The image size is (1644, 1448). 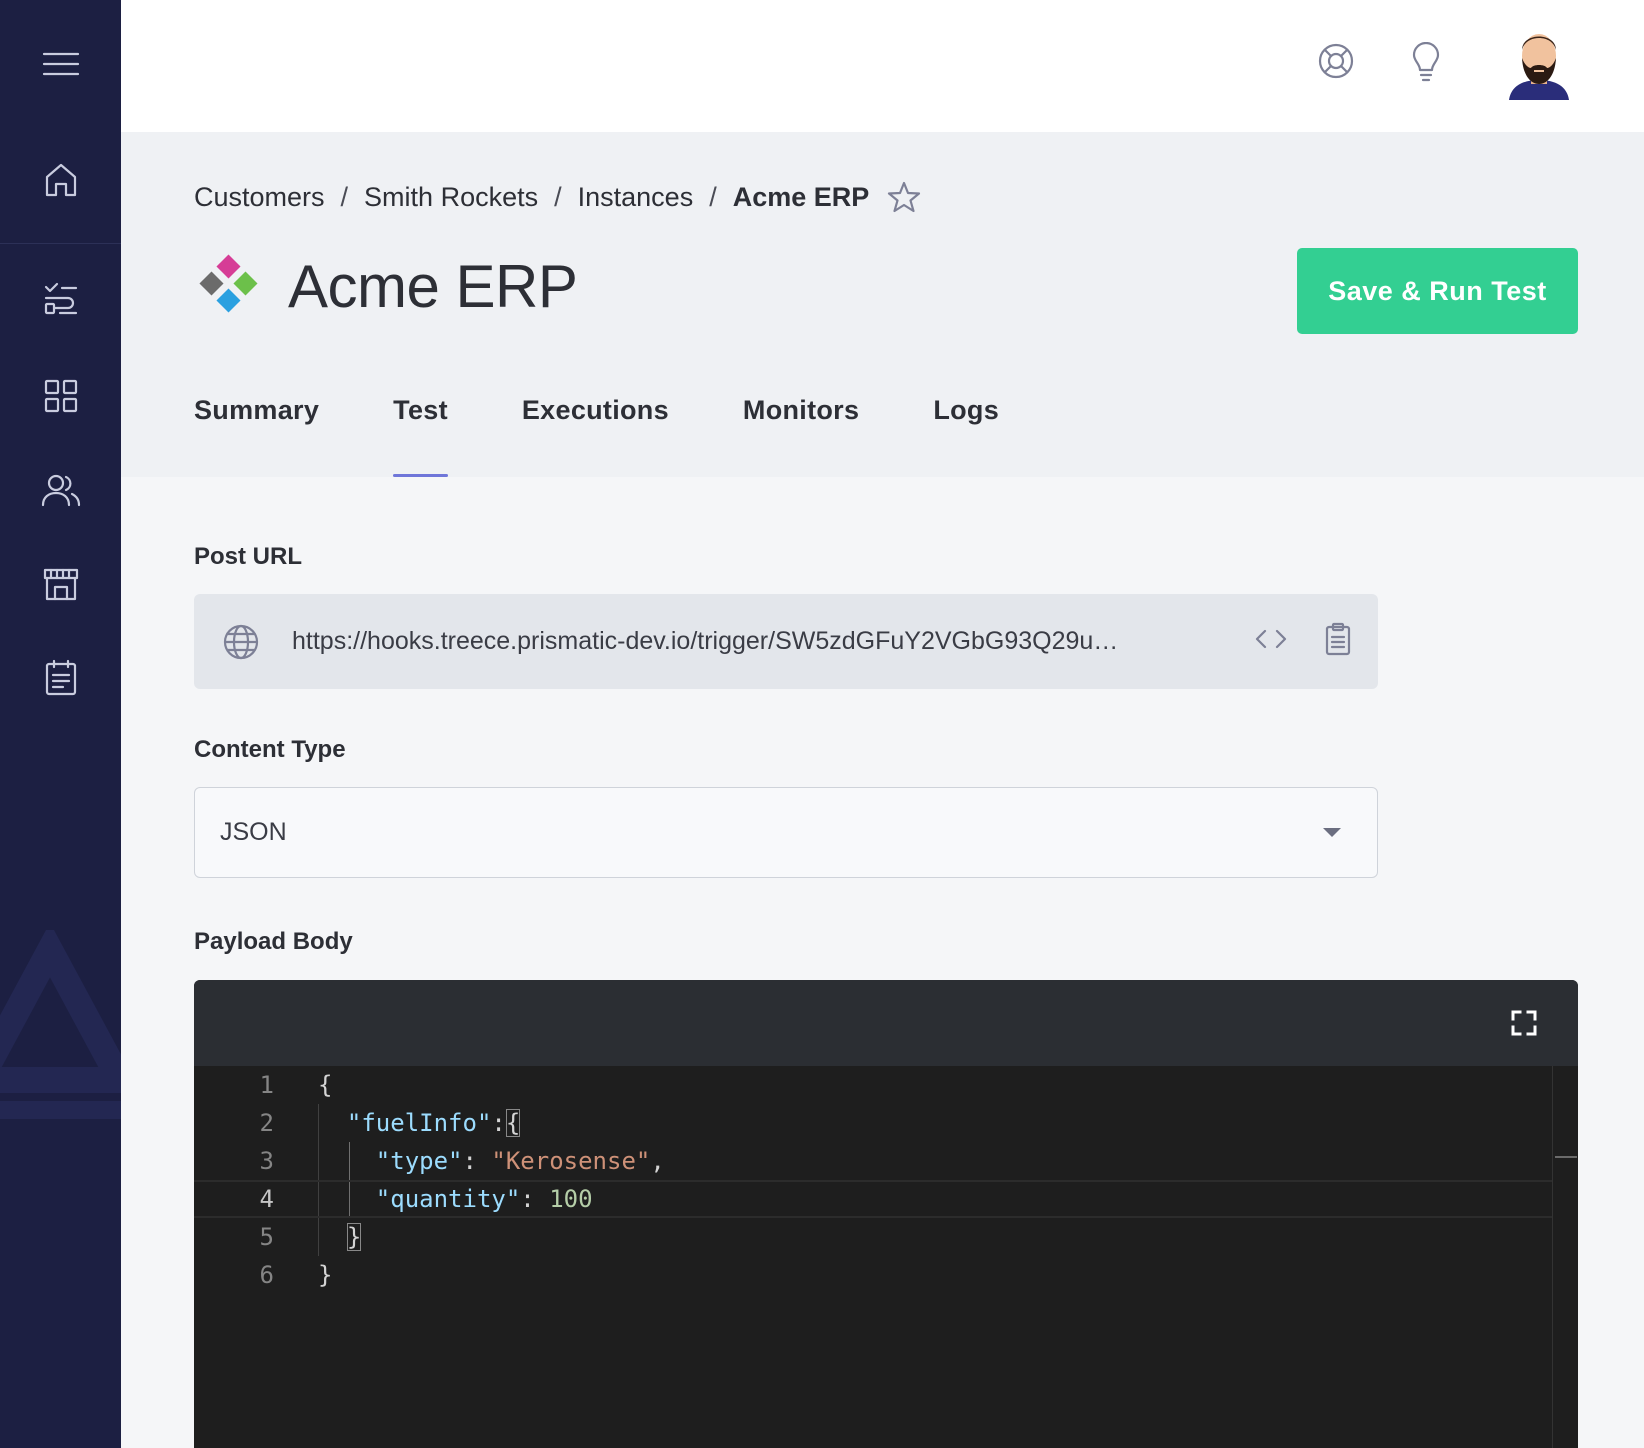 I want to click on logs-clipboard-icon, so click(x=60, y=677).